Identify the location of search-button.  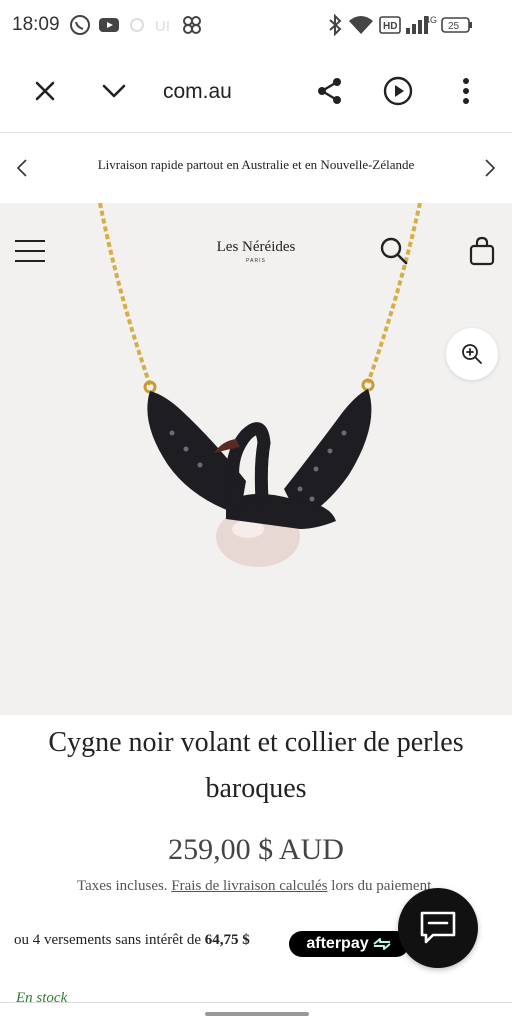
(394, 251).